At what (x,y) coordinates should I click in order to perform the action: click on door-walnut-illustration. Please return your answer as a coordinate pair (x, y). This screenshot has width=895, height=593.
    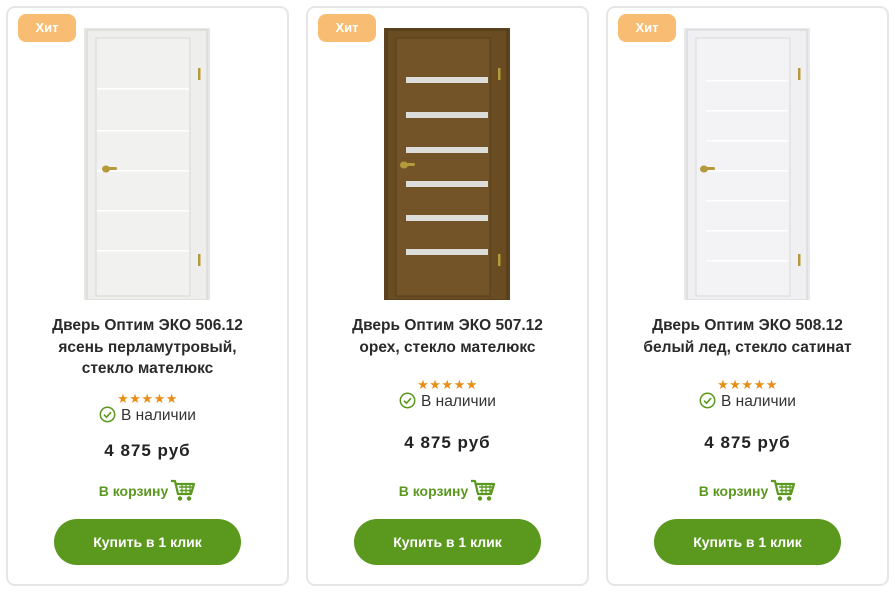
    Looking at the image, I should click on (447, 164).